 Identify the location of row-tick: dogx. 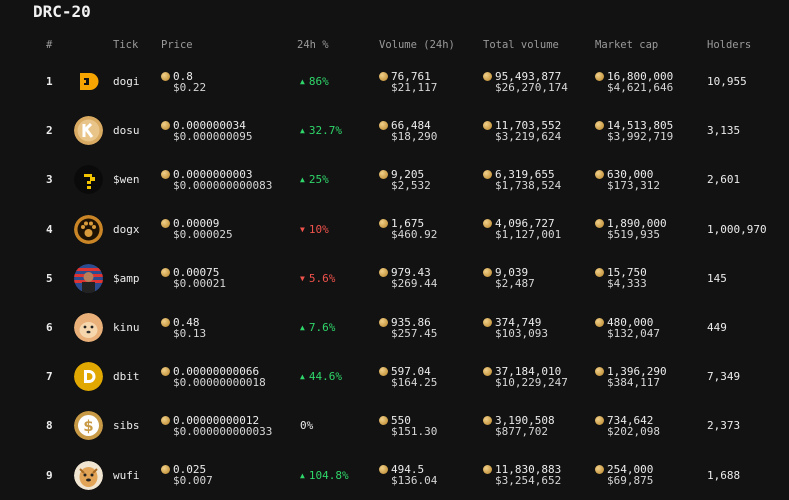
(126, 229).